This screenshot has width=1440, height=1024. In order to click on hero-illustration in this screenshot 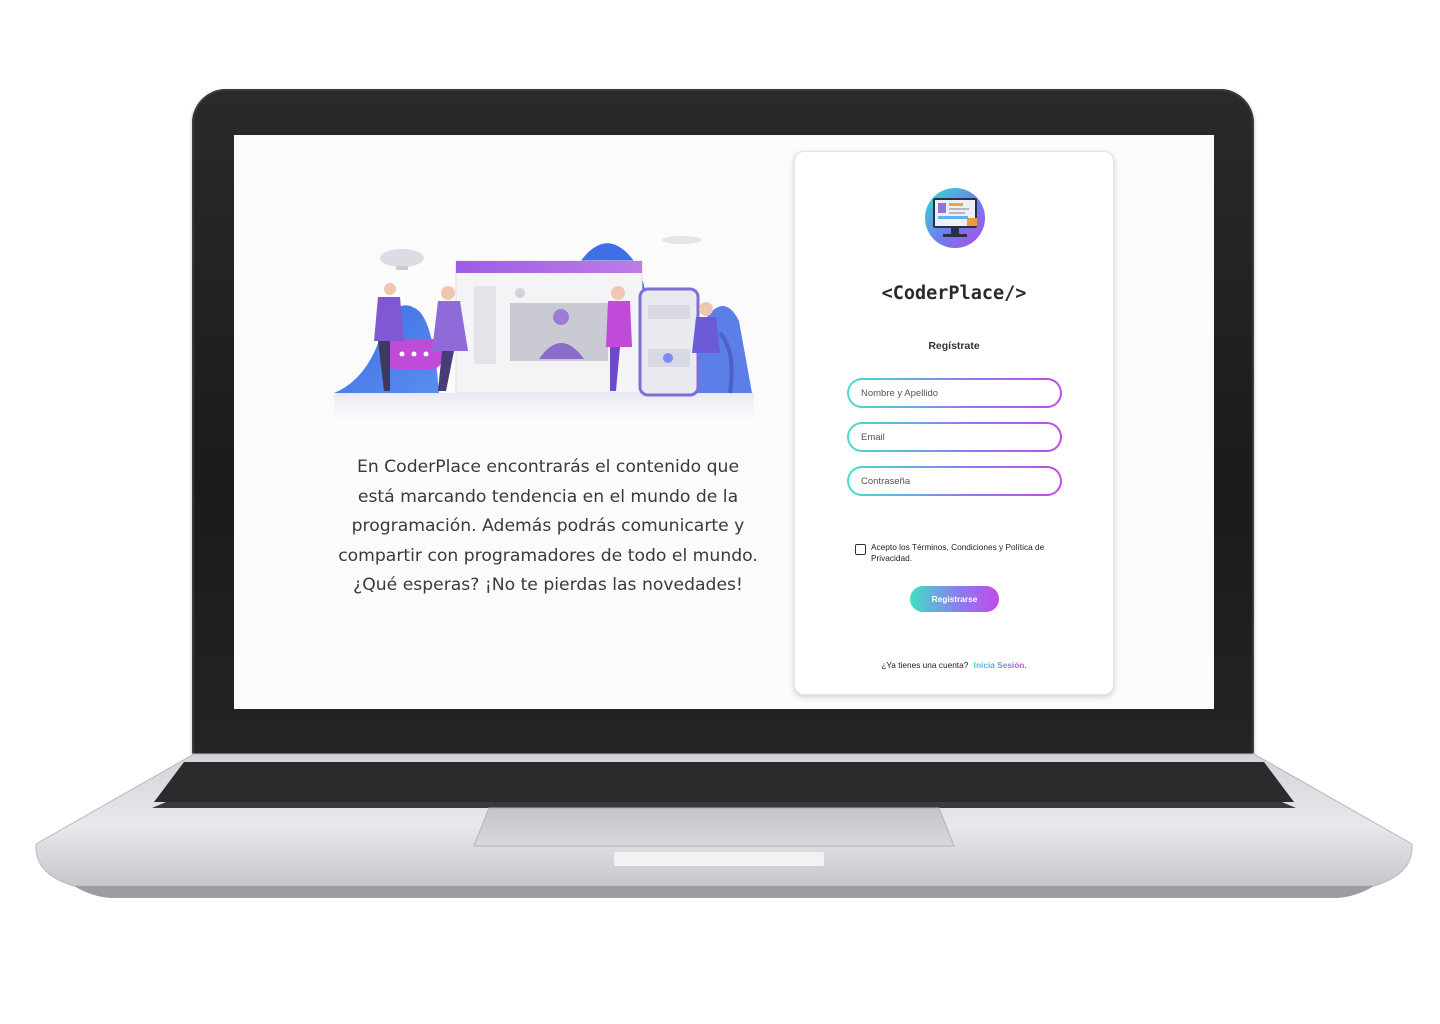, I will do `click(544, 331)`.